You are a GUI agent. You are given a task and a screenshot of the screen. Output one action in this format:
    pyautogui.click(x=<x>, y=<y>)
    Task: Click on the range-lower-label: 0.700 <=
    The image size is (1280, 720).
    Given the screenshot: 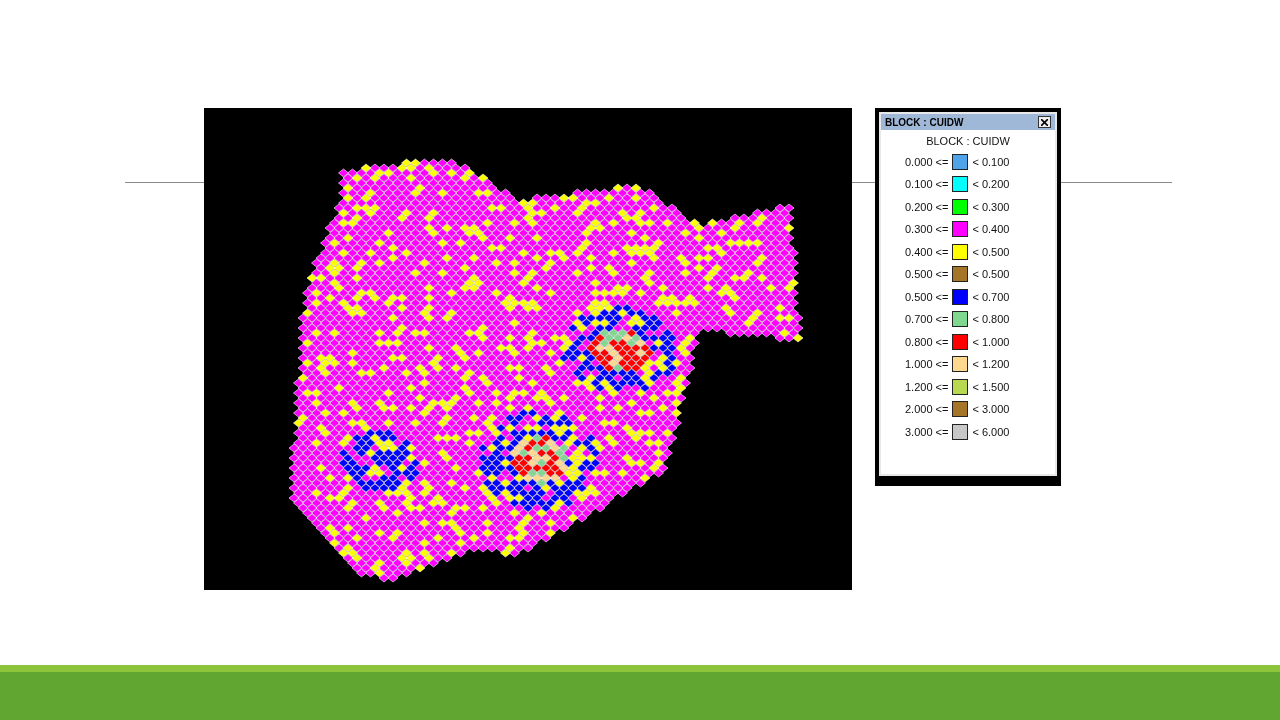 What is the action you would take?
    pyautogui.click(x=927, y=319)
    